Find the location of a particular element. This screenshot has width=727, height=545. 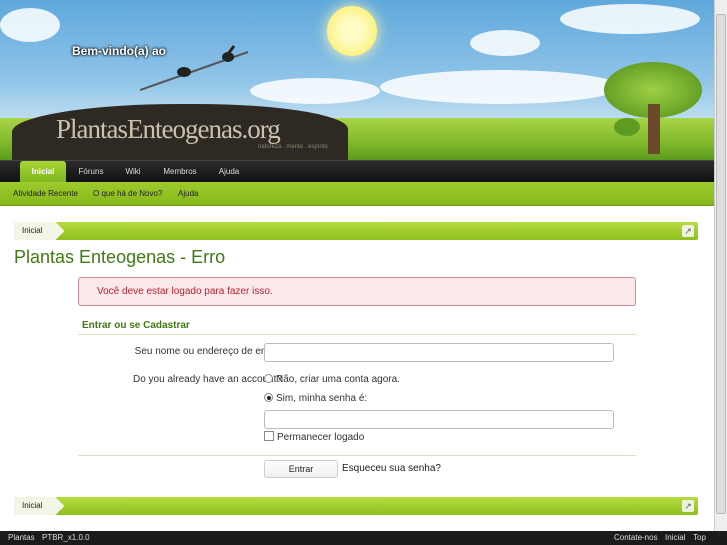

main-nav: Inicial Fóruns Wiki Membros Ajuda is located at coordinates (363, 171).